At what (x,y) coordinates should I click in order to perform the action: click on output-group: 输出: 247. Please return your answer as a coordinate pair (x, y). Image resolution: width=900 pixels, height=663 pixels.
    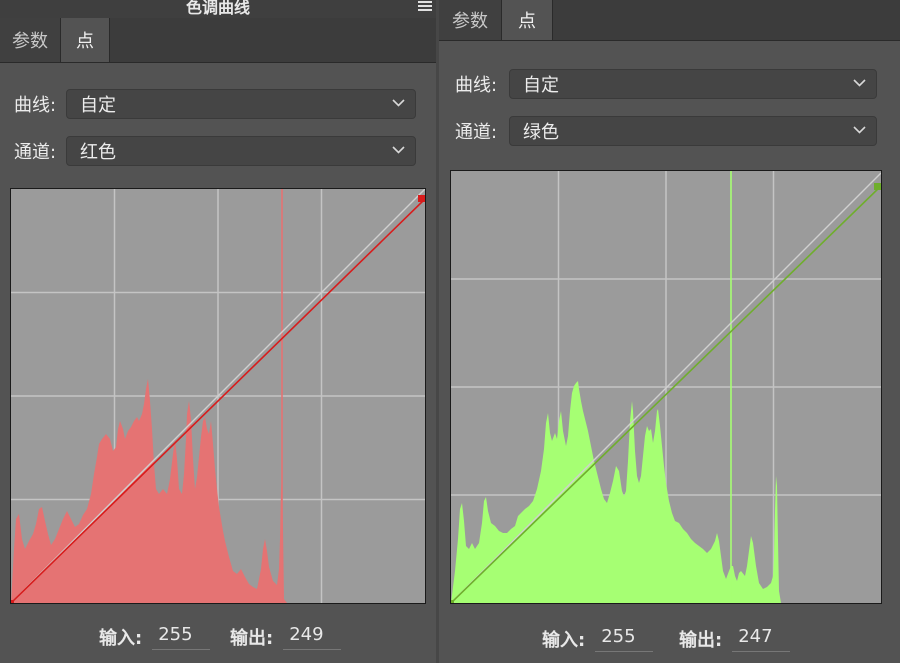
    Looking at the image, I should click on (735, 639).